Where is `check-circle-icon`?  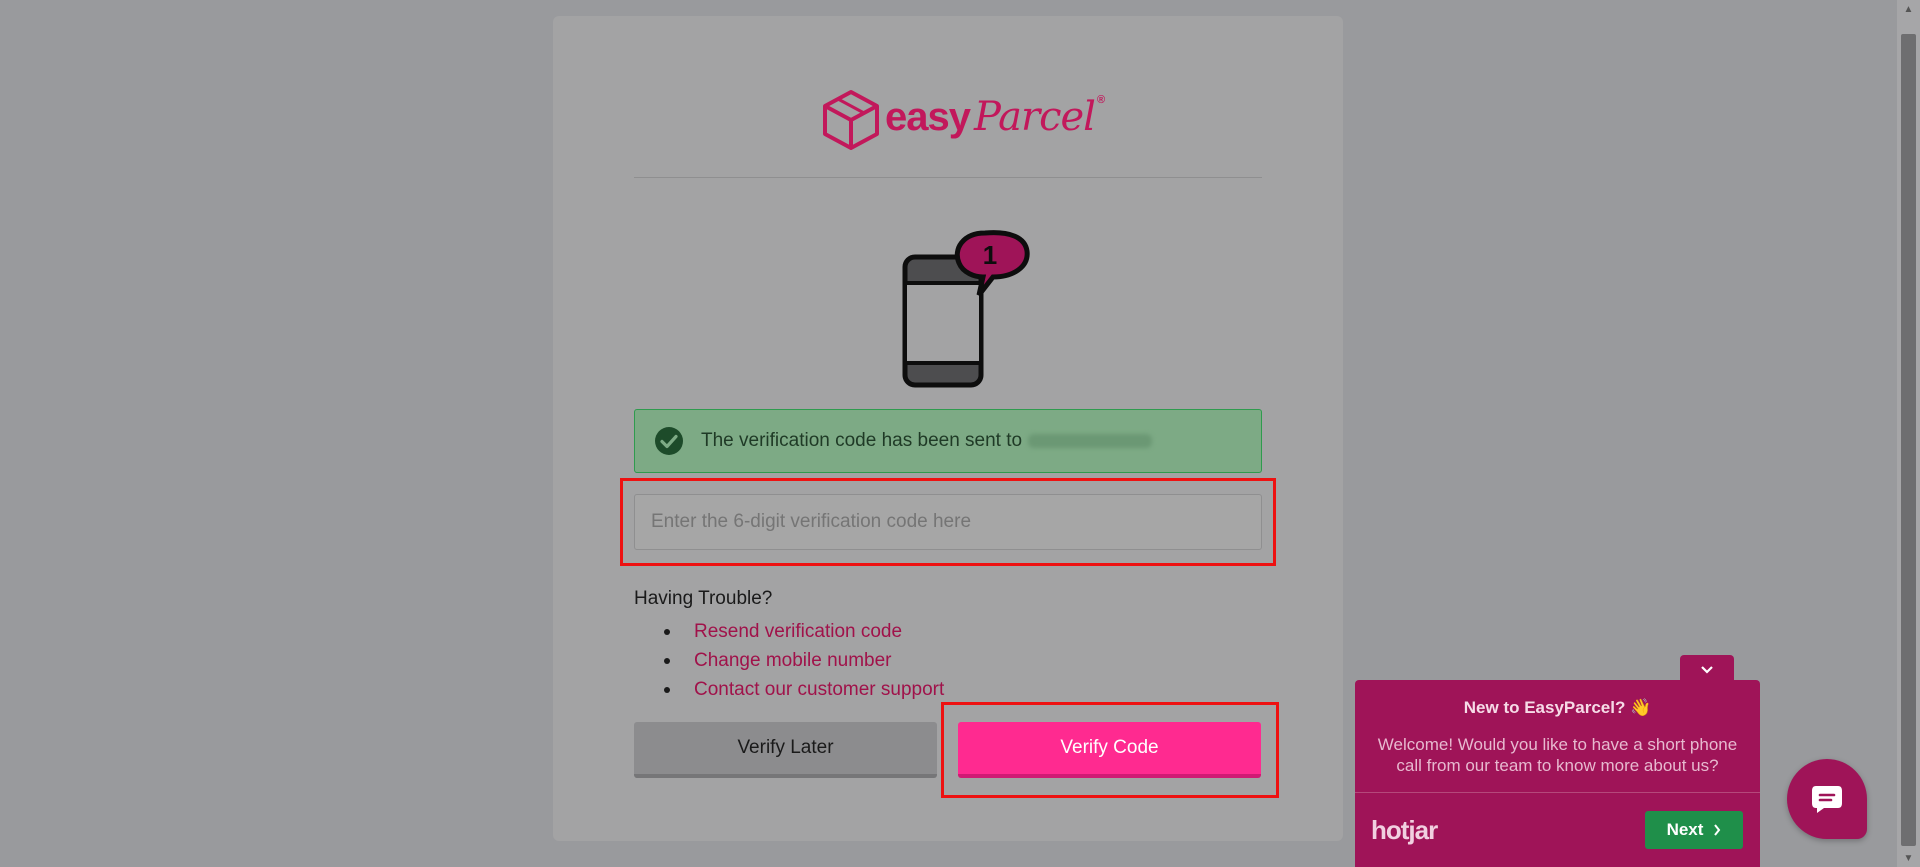 check-circle-icon is located at coordinates (669, 441).